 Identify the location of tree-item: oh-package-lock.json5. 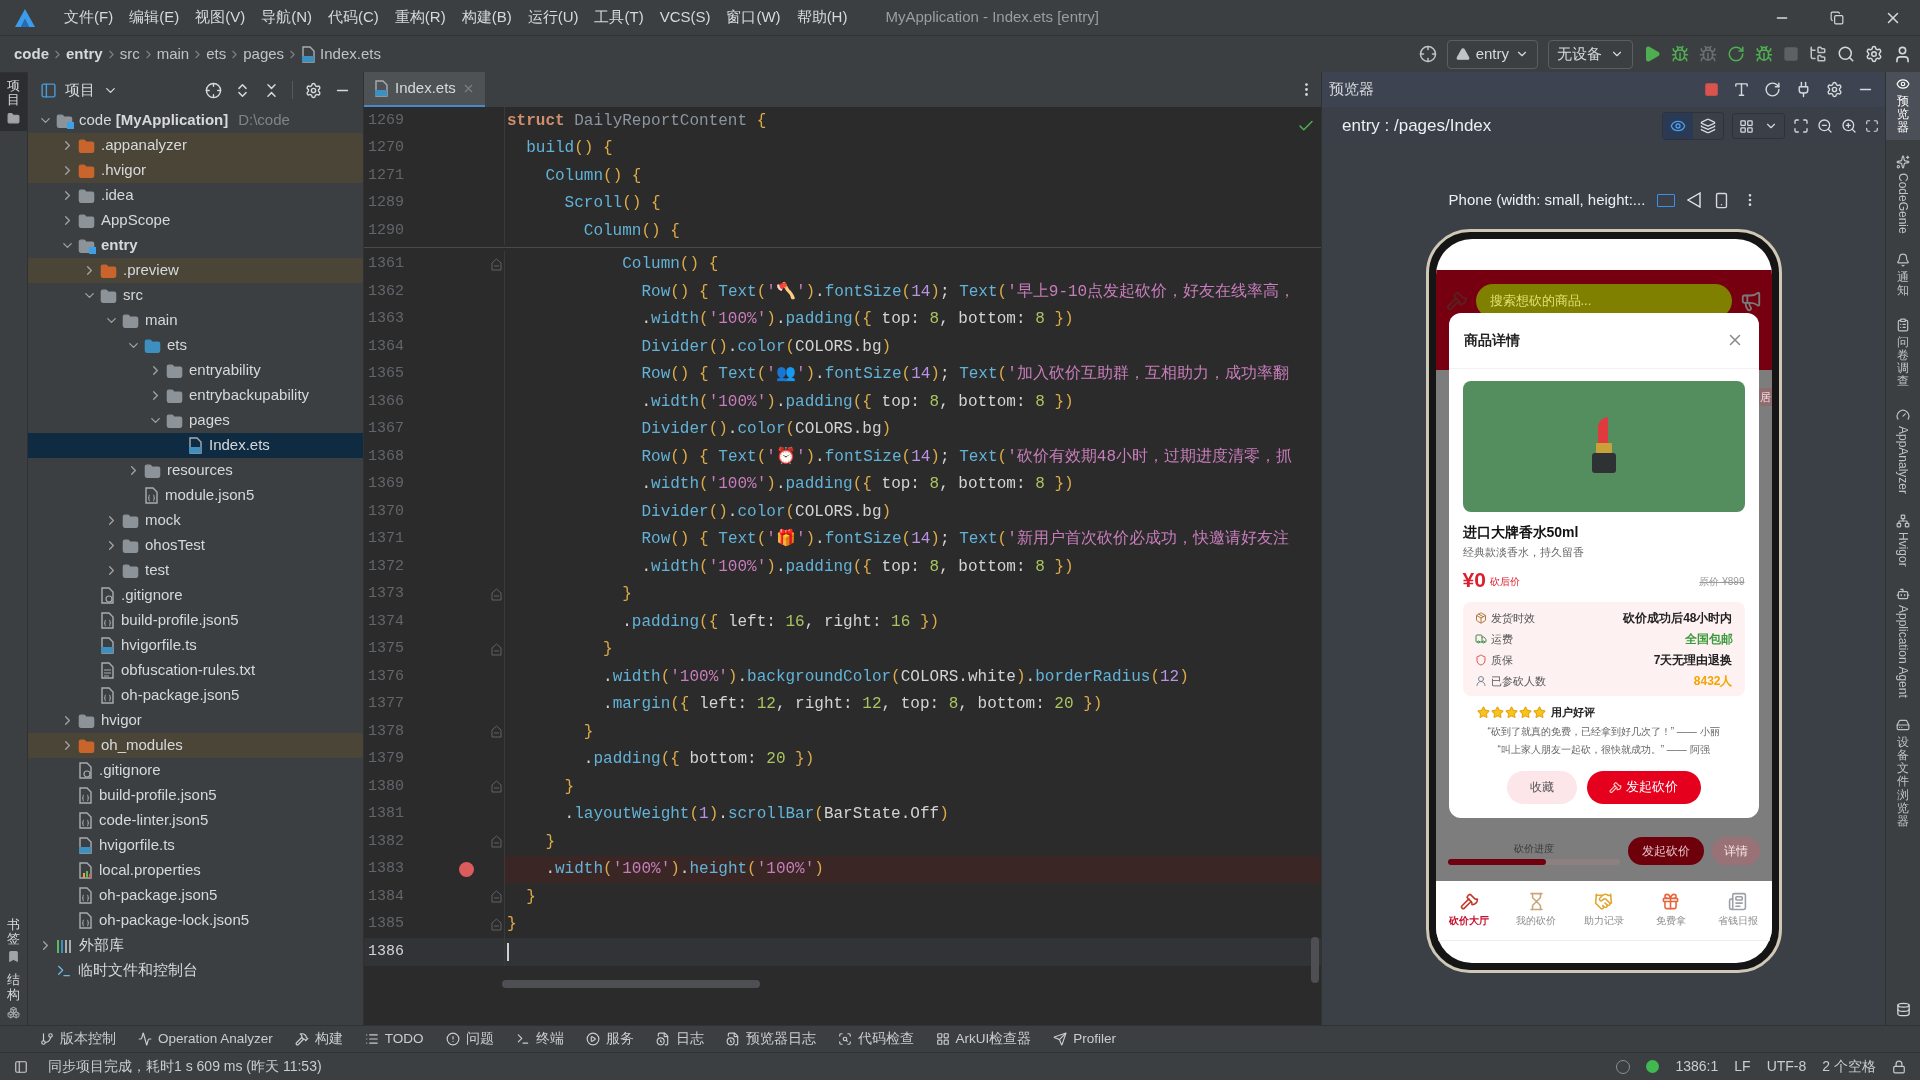
(195, 920).